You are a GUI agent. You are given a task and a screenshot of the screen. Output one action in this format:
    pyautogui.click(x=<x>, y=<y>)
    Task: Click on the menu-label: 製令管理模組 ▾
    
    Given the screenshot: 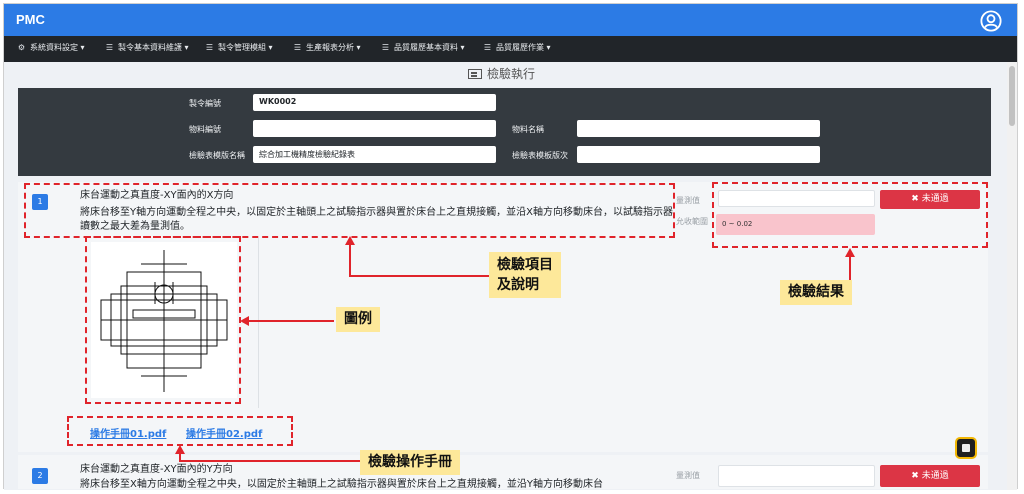 What is the action you would take?
    pyautogui.click(x=245, y=47)
    